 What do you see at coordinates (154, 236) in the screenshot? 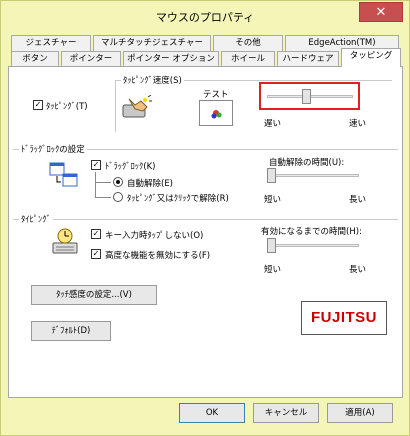
I see `keyinput-no-tap-label: キー入力時ﾀｯﾌﾟしない(O)` at bounding box center [154, 236].